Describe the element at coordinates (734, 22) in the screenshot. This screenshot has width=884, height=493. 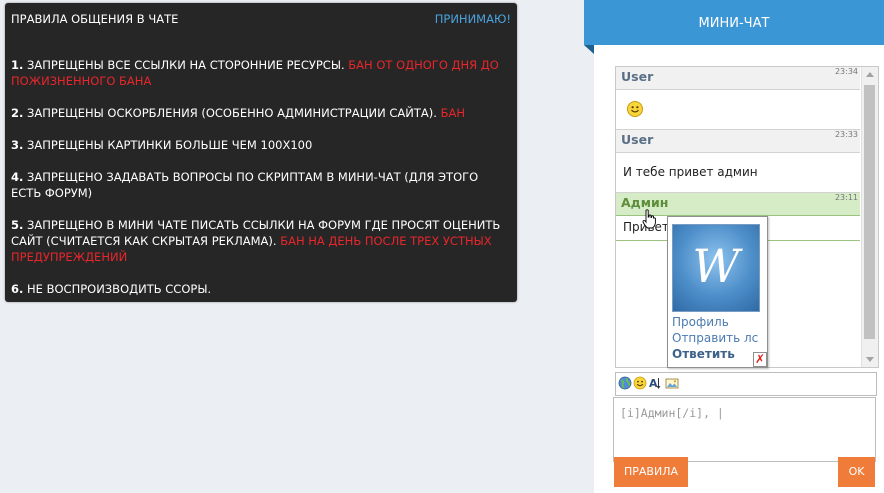
I see `mini-chat-header: МИНИ-ЧАТ` at that location.